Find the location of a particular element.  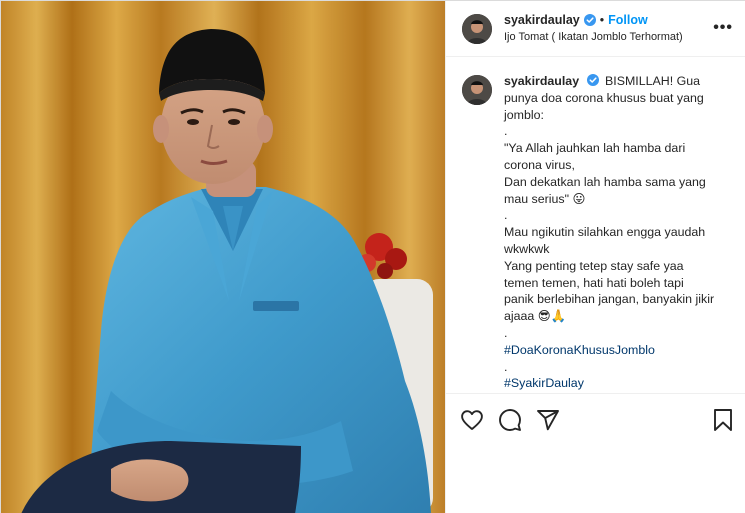

share-button is located at coordinates (548, 420).